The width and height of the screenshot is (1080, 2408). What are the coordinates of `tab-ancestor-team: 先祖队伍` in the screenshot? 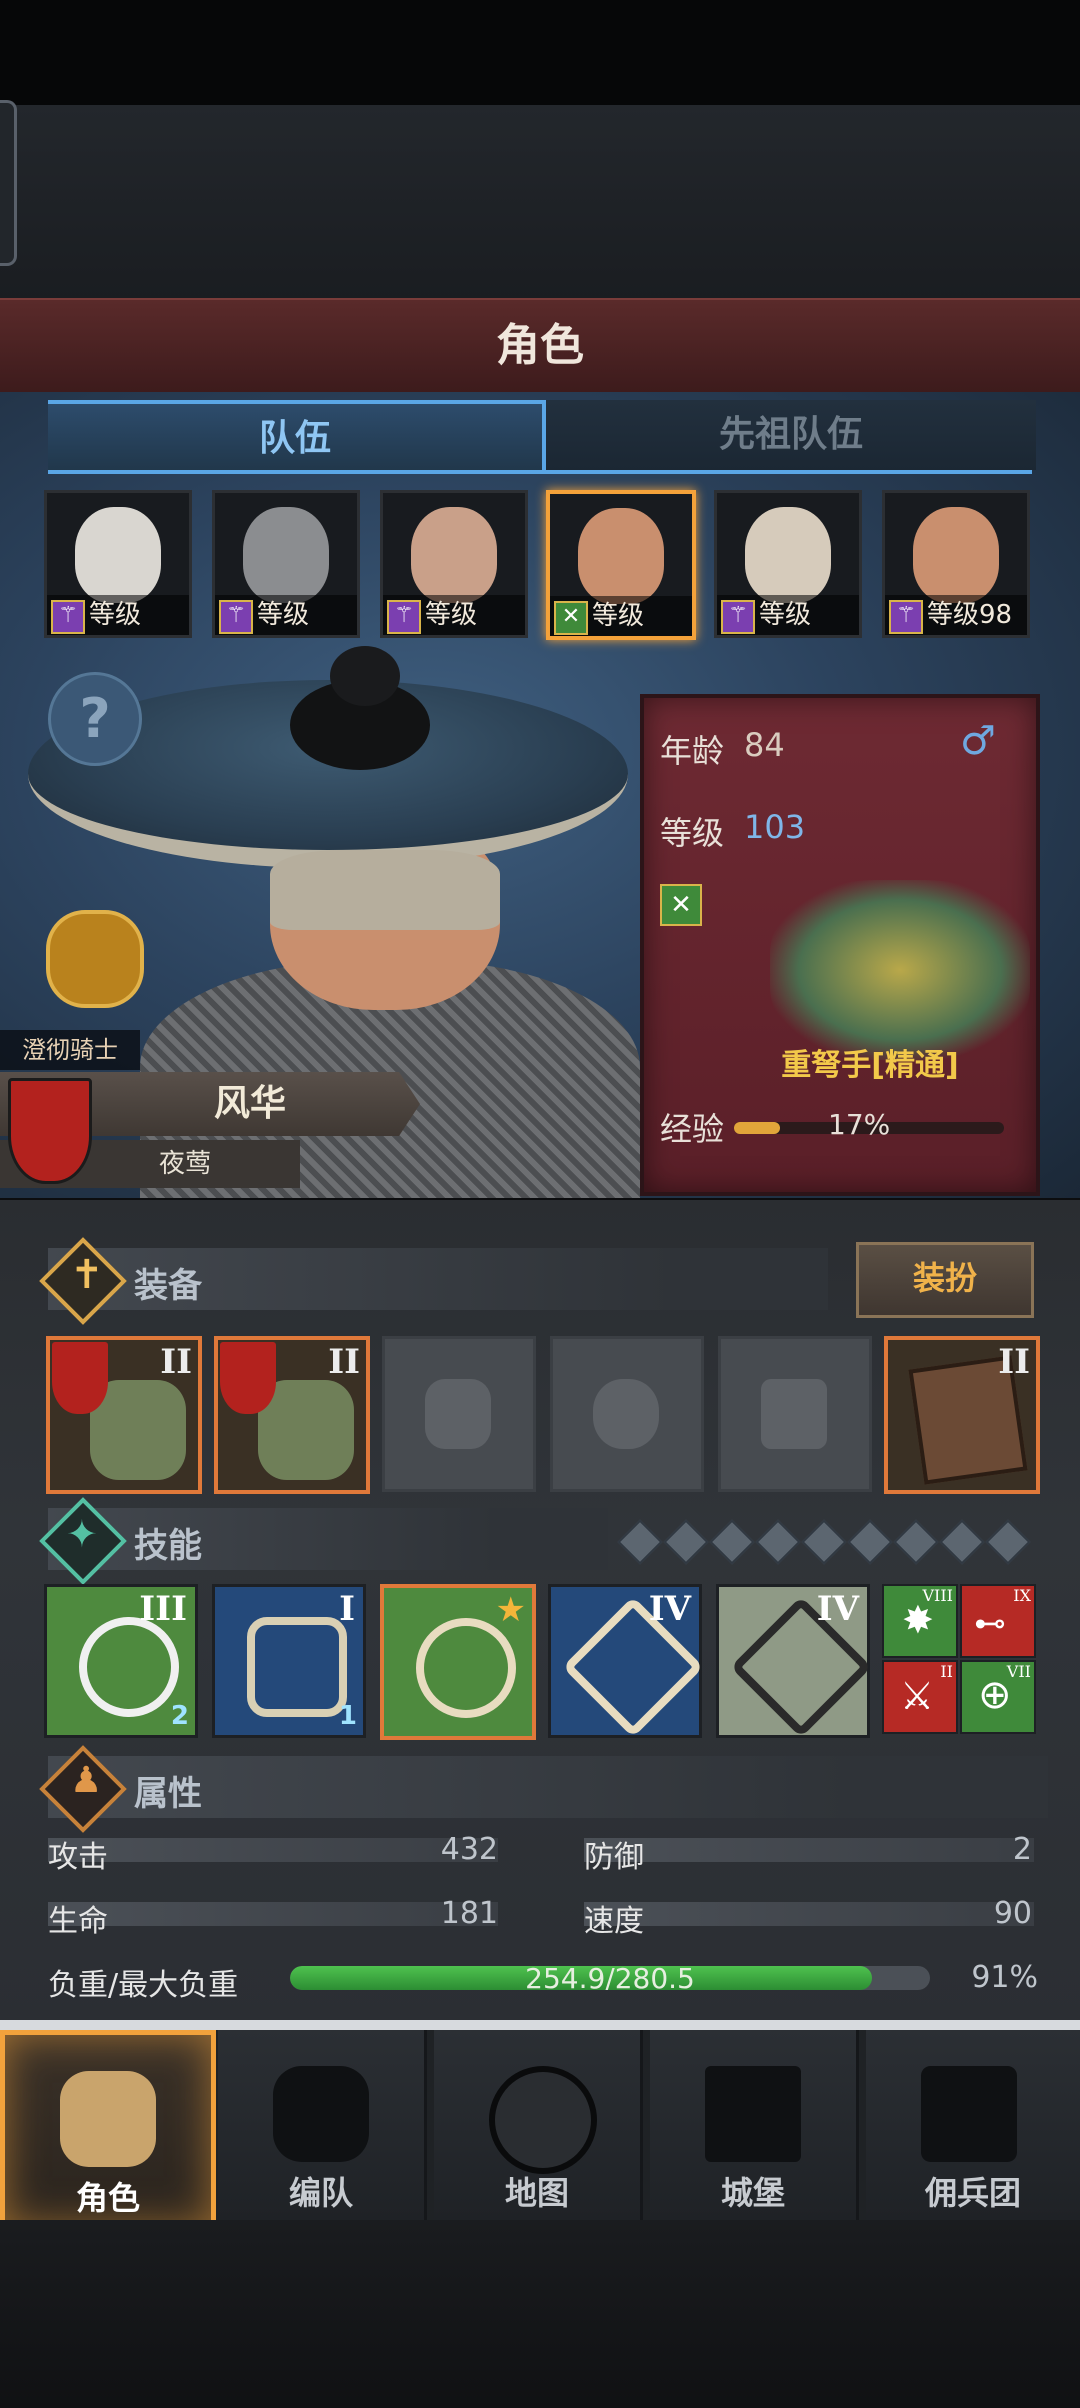 It's located at (791, 435).